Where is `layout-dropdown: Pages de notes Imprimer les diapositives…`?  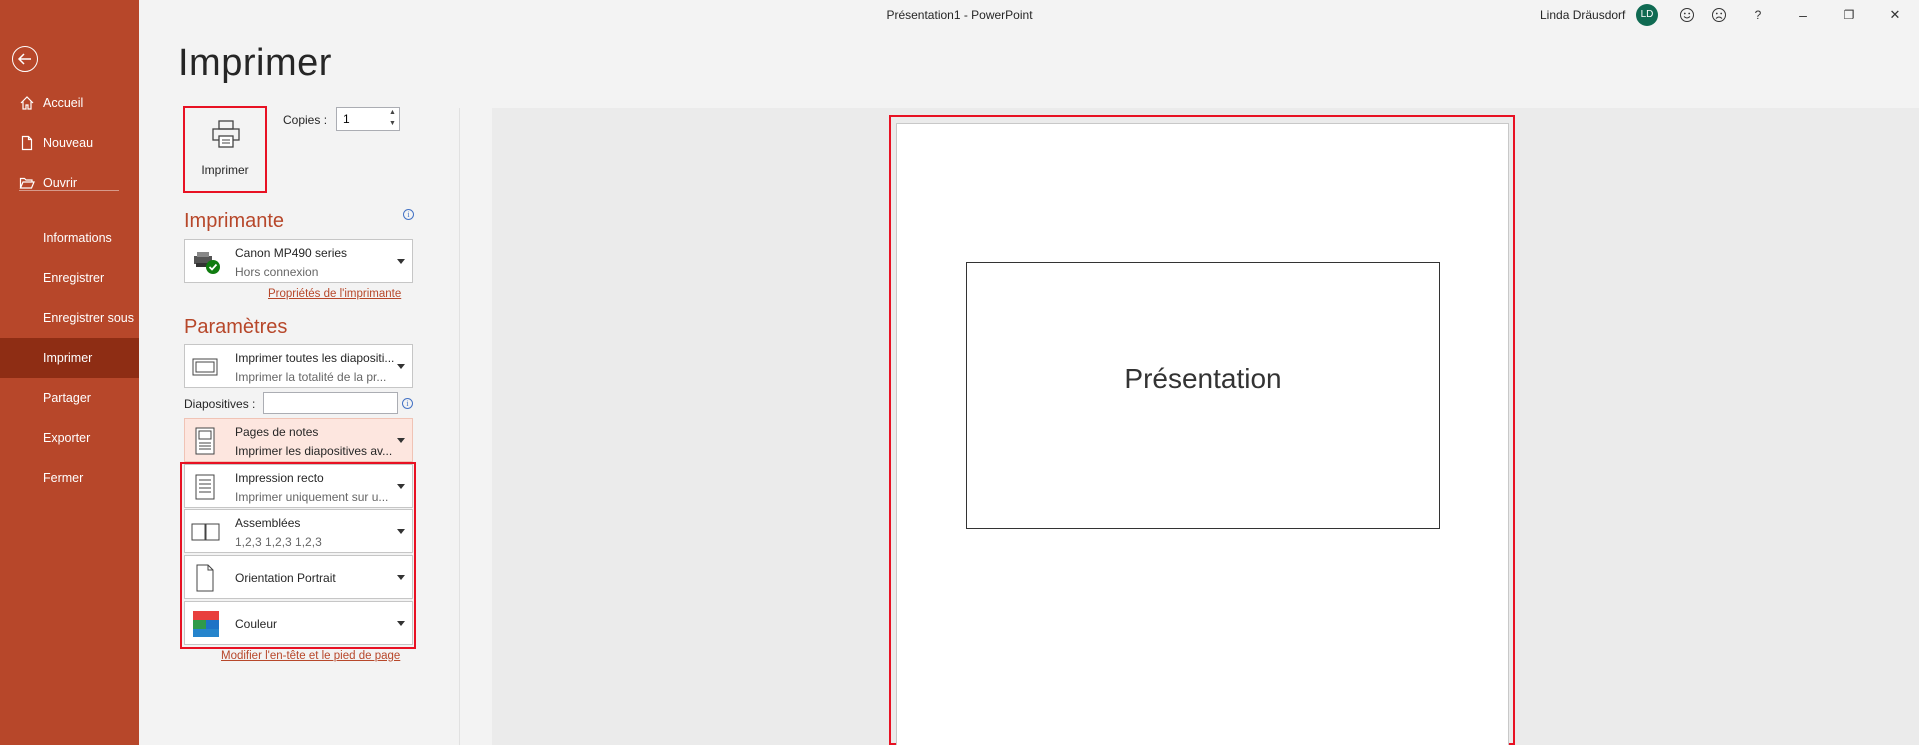 layout-dropdown: Pages de notes Imprimer les diapositives… is located at coordinates (298, 440).